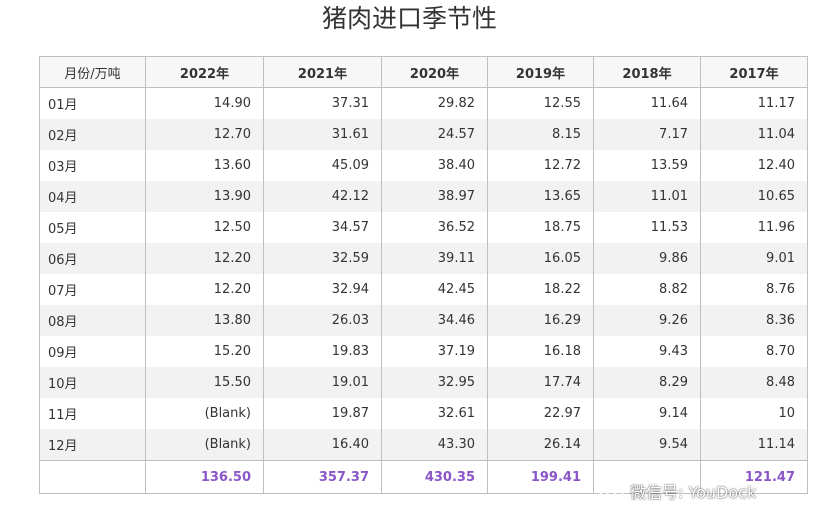 This screenshot has height=527, width=819. I want to click on value-cell: 10.65, so click(754, 196).